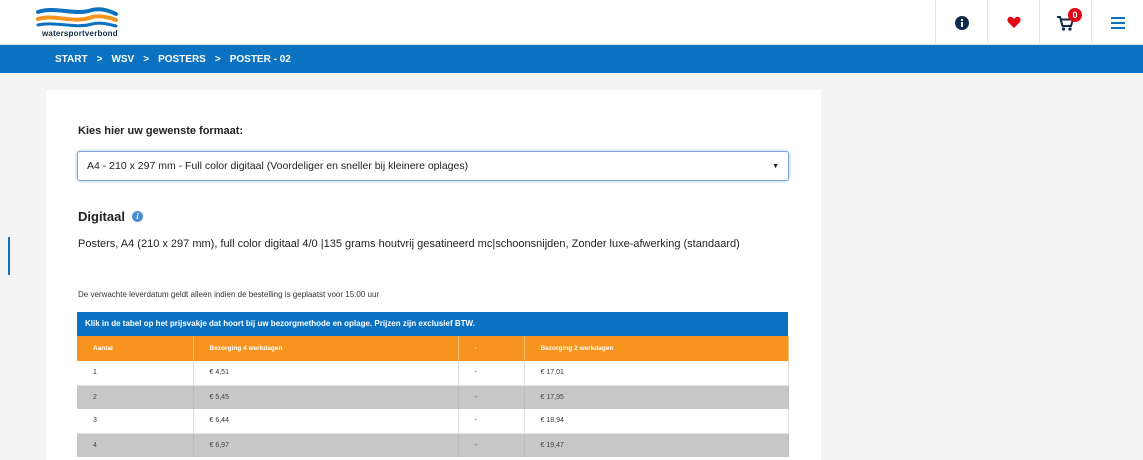 This screenshot has width=1143, height=460. I want to click on cell-quantity: 4, so click(135, 445).